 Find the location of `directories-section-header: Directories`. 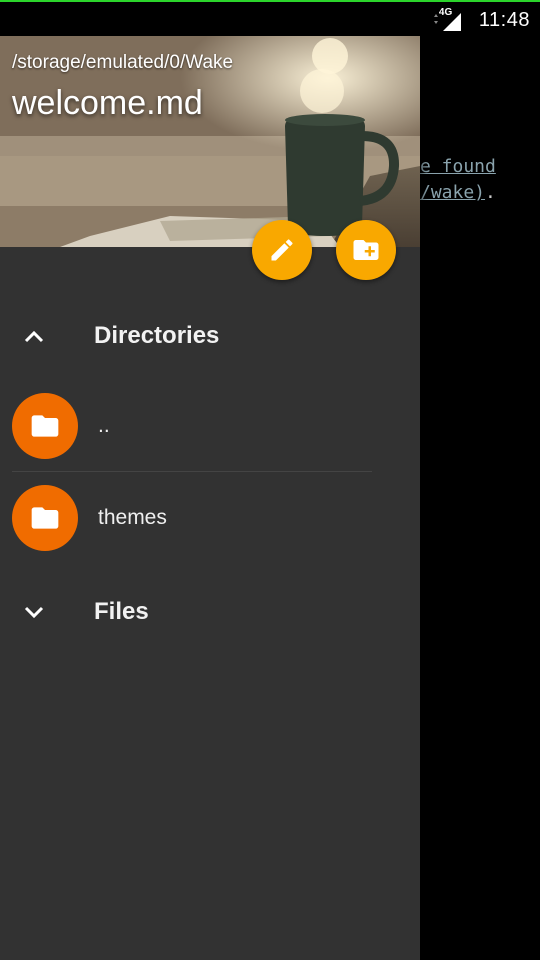

directories-section-header: Directories is located at coordinates (210, 336).